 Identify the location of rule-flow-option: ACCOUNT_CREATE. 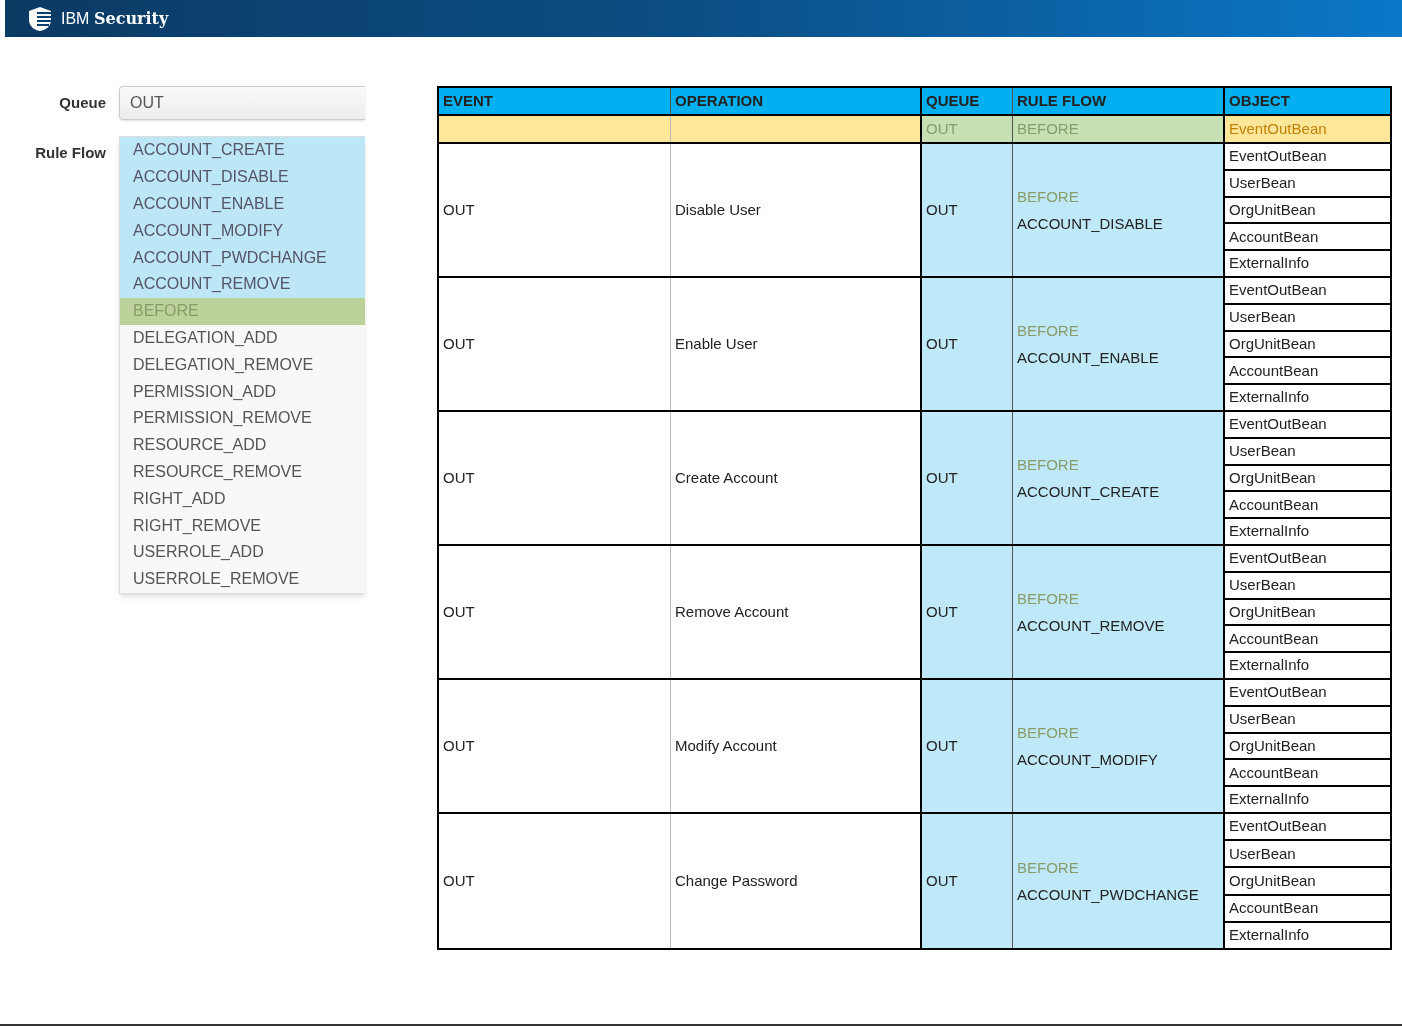
(242, 150).